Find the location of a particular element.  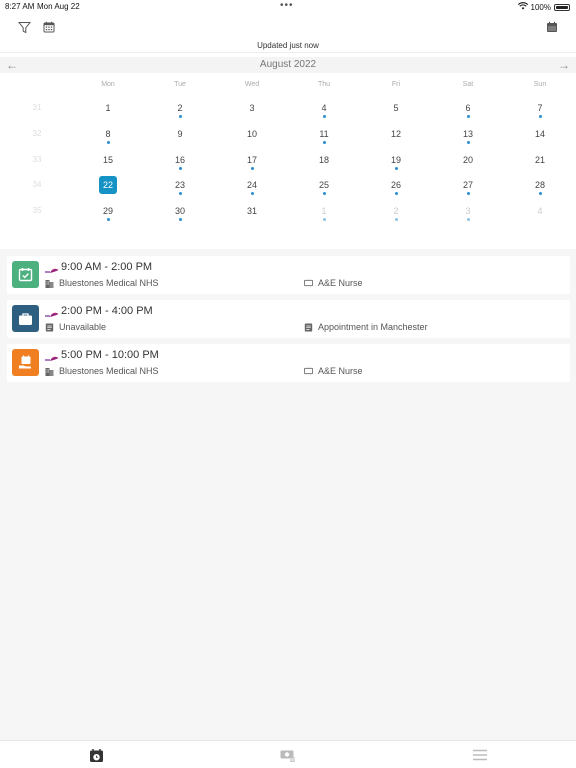

calendar-day: 18 is located at coordinates (324, 162).